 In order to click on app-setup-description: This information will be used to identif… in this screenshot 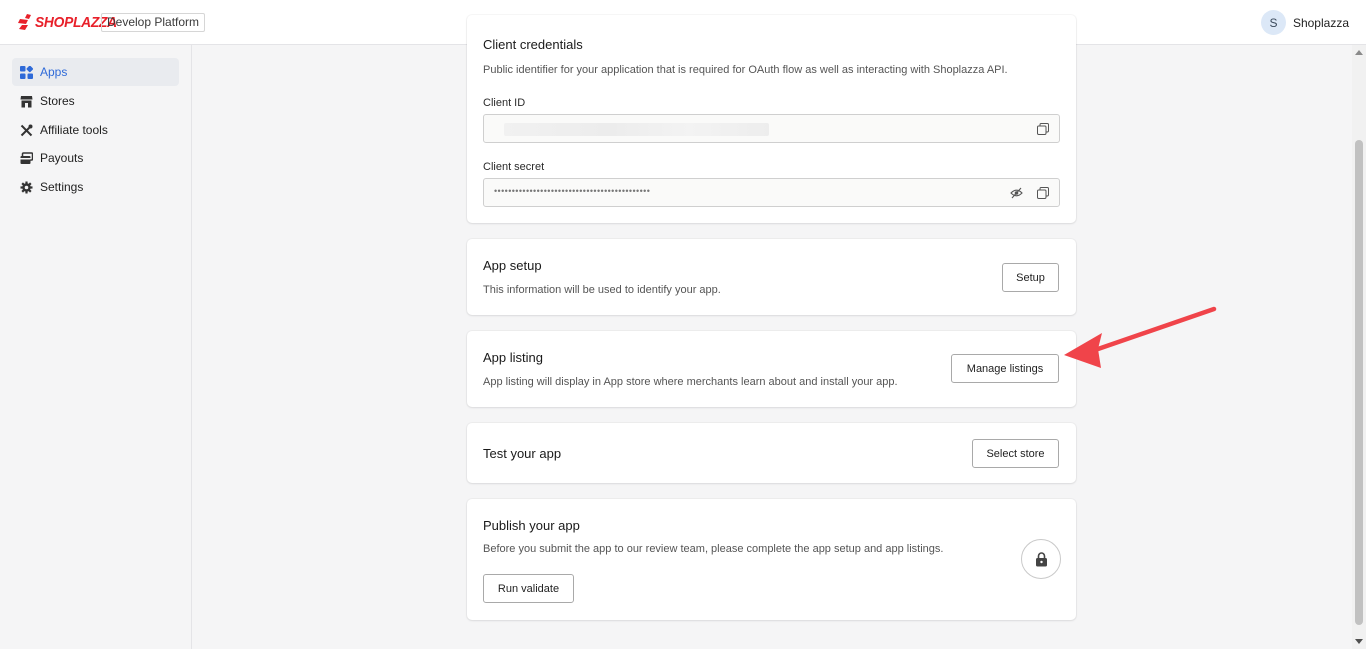, I will do `click(602, 290)`.